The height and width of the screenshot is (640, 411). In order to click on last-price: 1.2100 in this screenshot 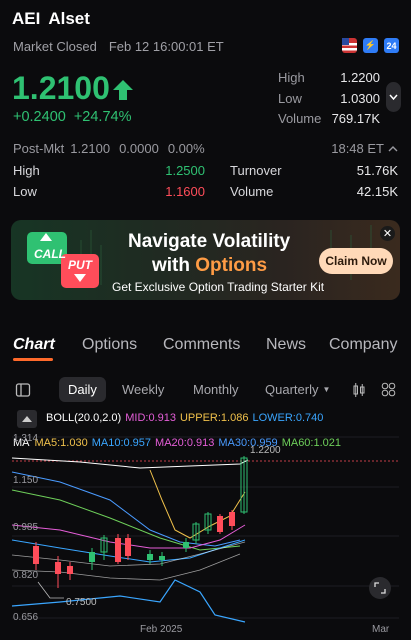, I will do `click(61, 88)`.